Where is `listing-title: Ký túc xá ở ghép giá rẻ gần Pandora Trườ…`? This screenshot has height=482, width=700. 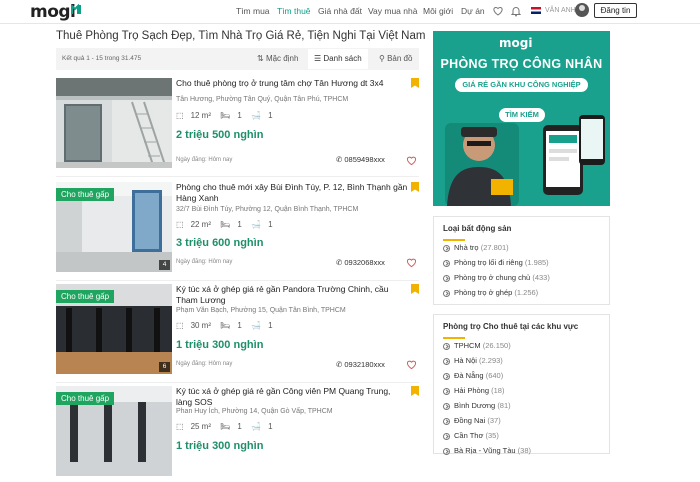
listing-title: Ký túc xá ở ghép giá rẻ gần Pandora Trườ… is located at coordinates (292, 295).